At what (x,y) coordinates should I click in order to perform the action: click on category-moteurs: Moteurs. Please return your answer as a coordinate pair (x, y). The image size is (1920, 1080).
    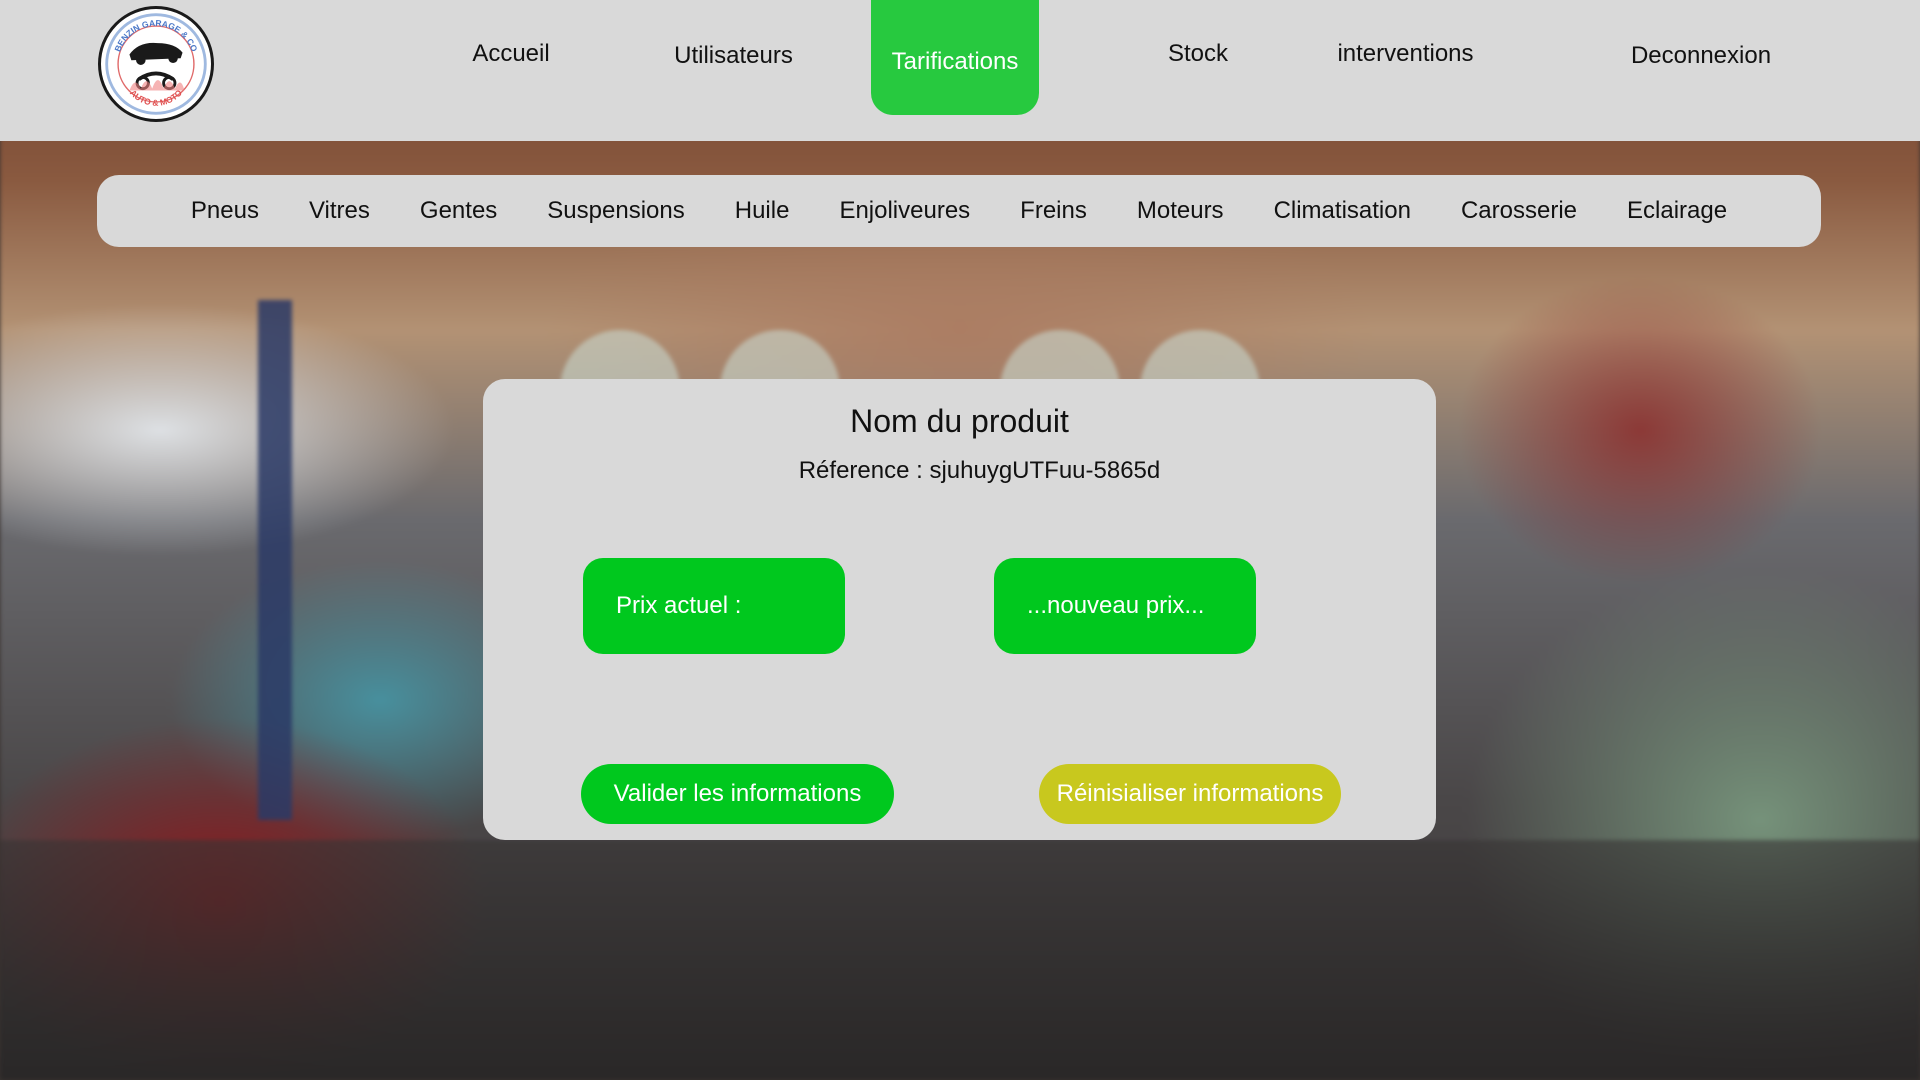
    Looking at the image, I should click on (1180, 211).